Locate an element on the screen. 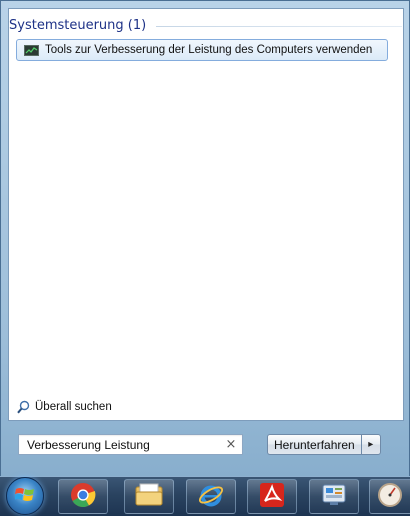  folder-icon is located at coordinates (149, 496).